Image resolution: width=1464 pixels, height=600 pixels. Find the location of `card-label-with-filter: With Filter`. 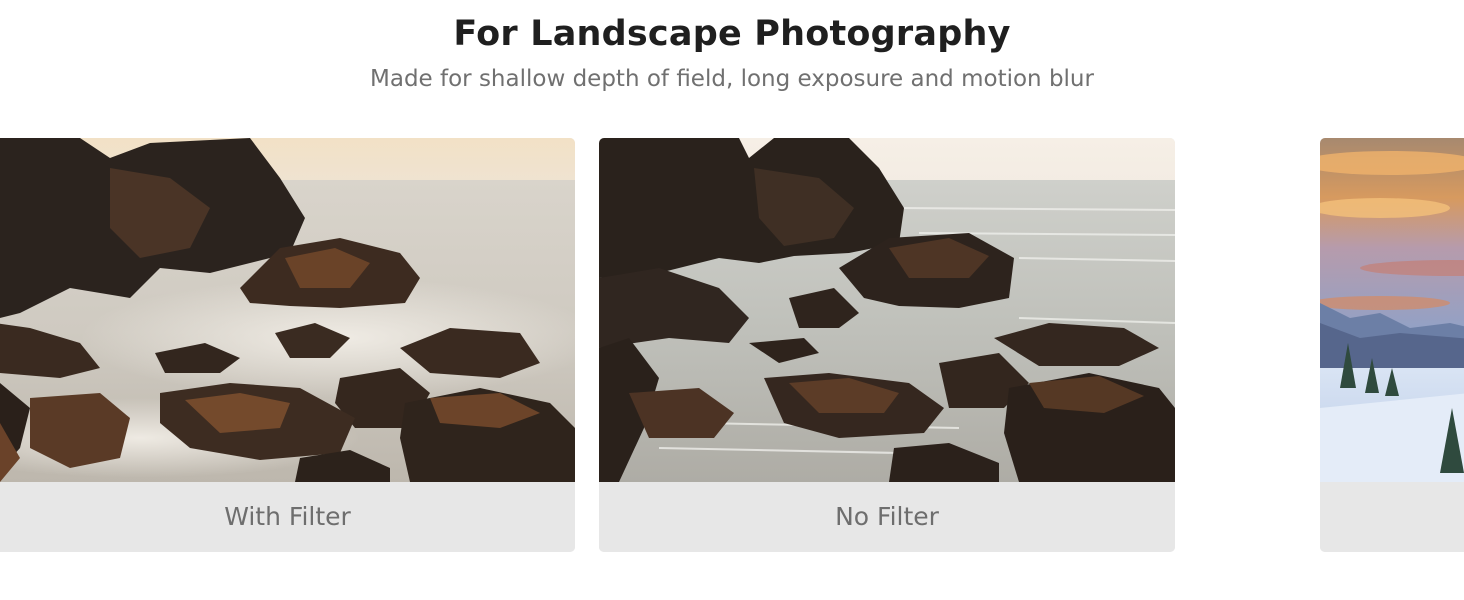

card-label-with-filter: With Filter is located at coordinates (287, 517).